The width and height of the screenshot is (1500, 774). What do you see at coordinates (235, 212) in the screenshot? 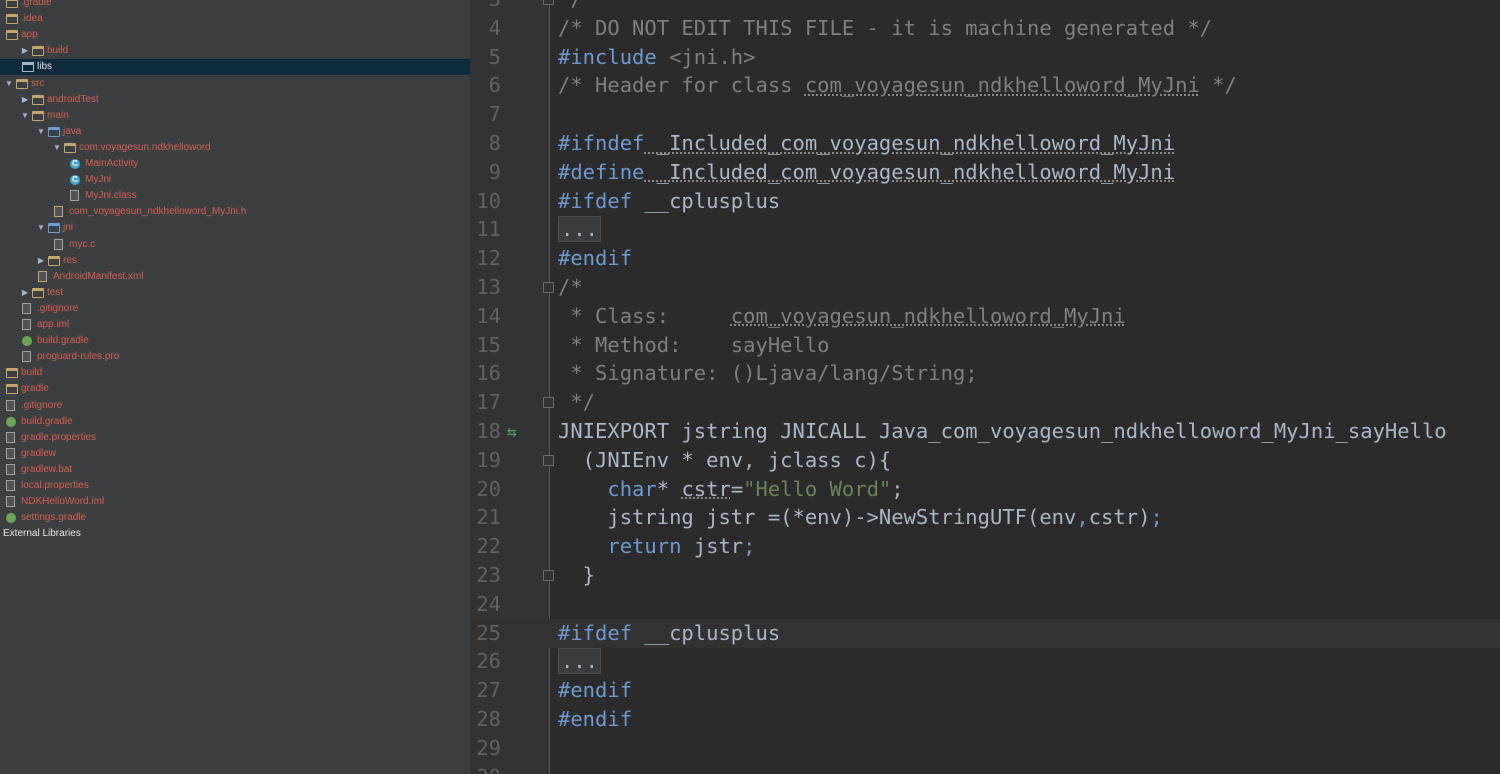
I see `tree-item-com-voyagesun-ndkhelloword-myjni-h: com_voyagesun_ndkhelloword_MyJni.h` at bounding box center [235, 212].